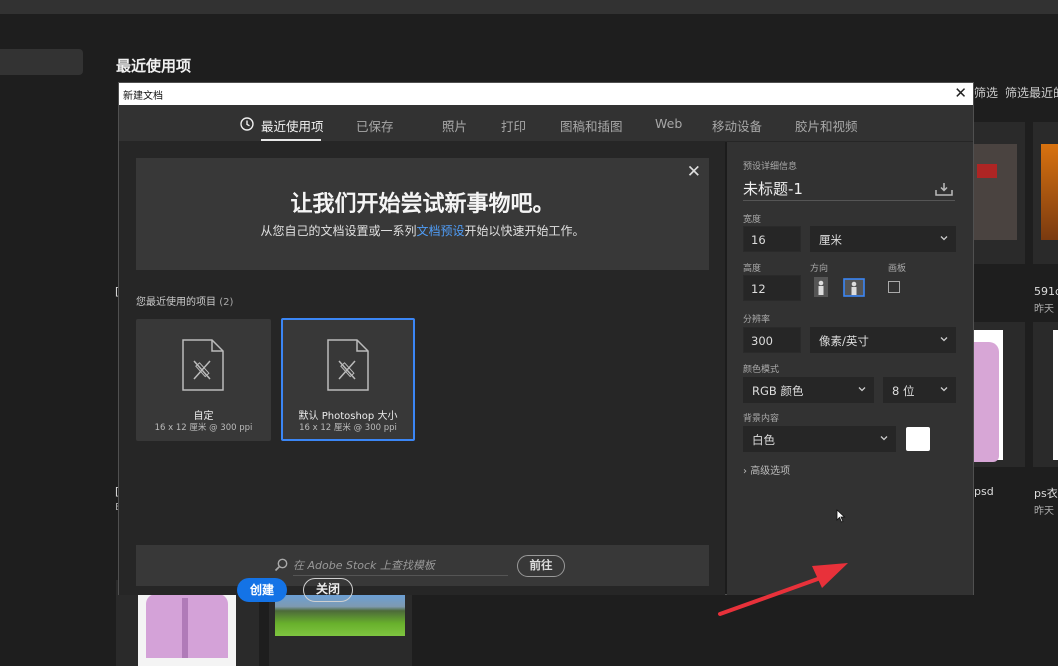 This screenshot has width=1058, height=666. Describe the element at coordinates (154, 66) in the screenshot. I see `home-section-title: 最近使用项` at that location.